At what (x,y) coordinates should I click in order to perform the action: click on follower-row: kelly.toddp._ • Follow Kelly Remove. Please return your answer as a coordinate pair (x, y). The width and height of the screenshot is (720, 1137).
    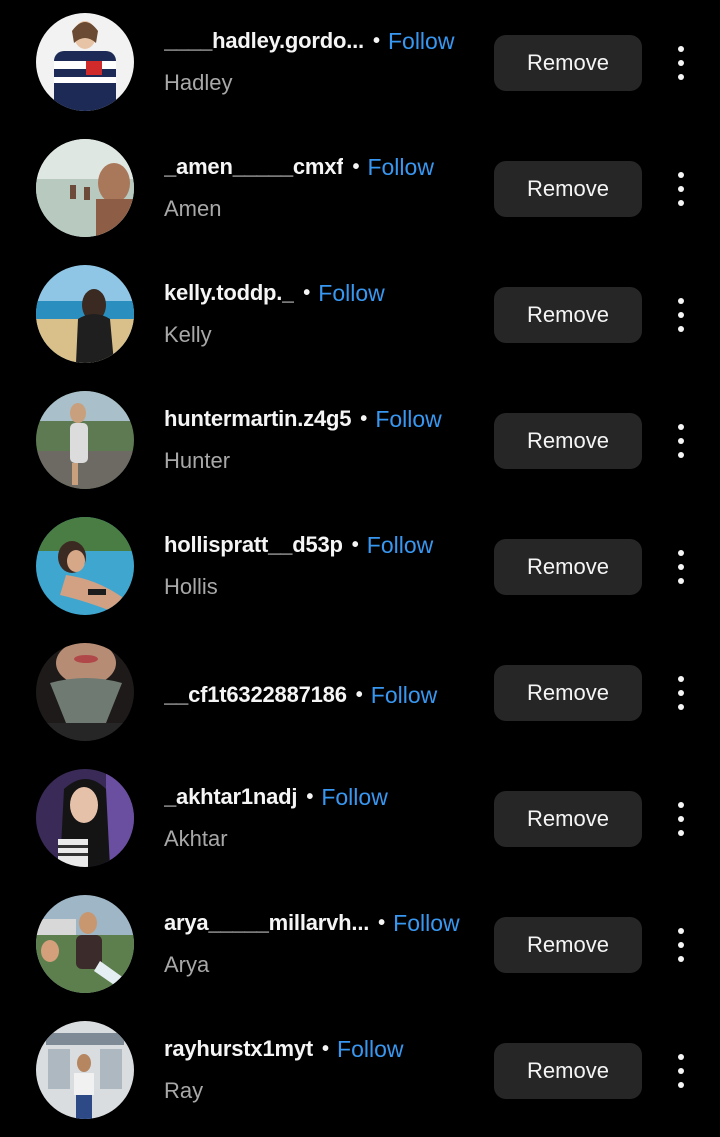
    Looking at the image, I should click on (360, 315).